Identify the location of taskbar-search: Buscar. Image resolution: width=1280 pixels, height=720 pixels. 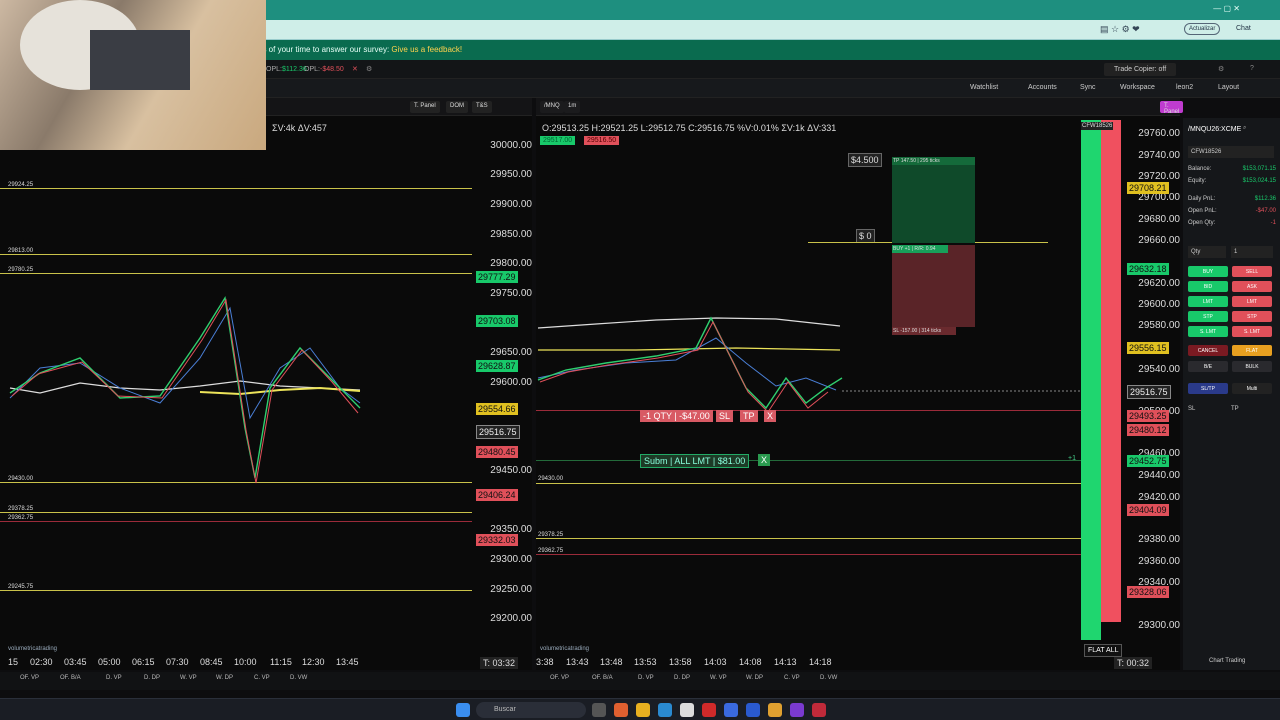
(531, 710).